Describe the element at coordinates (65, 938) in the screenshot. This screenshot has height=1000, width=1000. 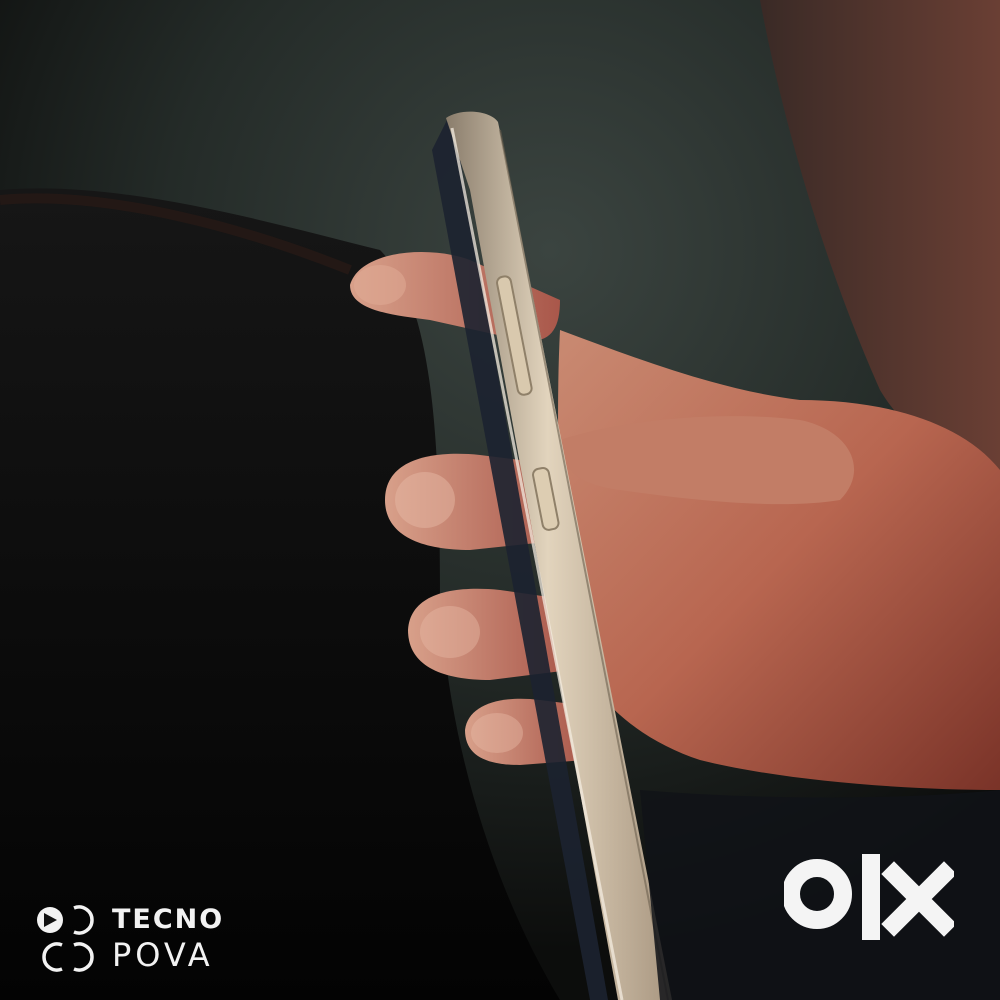
I see `tecno-camera-rings-icon` at that location.